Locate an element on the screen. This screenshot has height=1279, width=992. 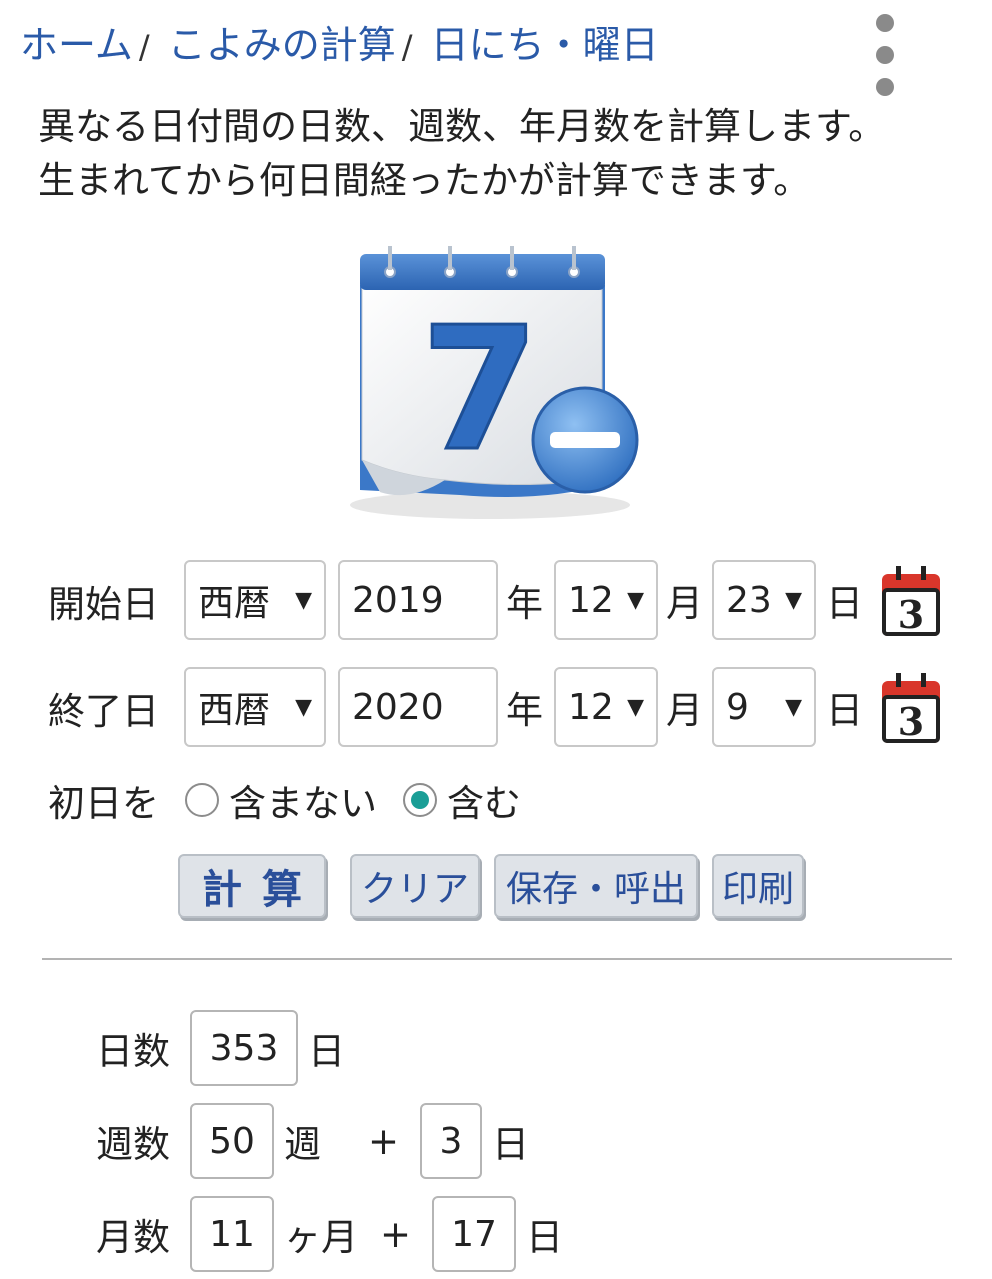
end-date-row: 終了日 西暦 ▼ 2020 年 12 ▼ 月 9 ▼ 日 3 is located at coordinates (498, 708).